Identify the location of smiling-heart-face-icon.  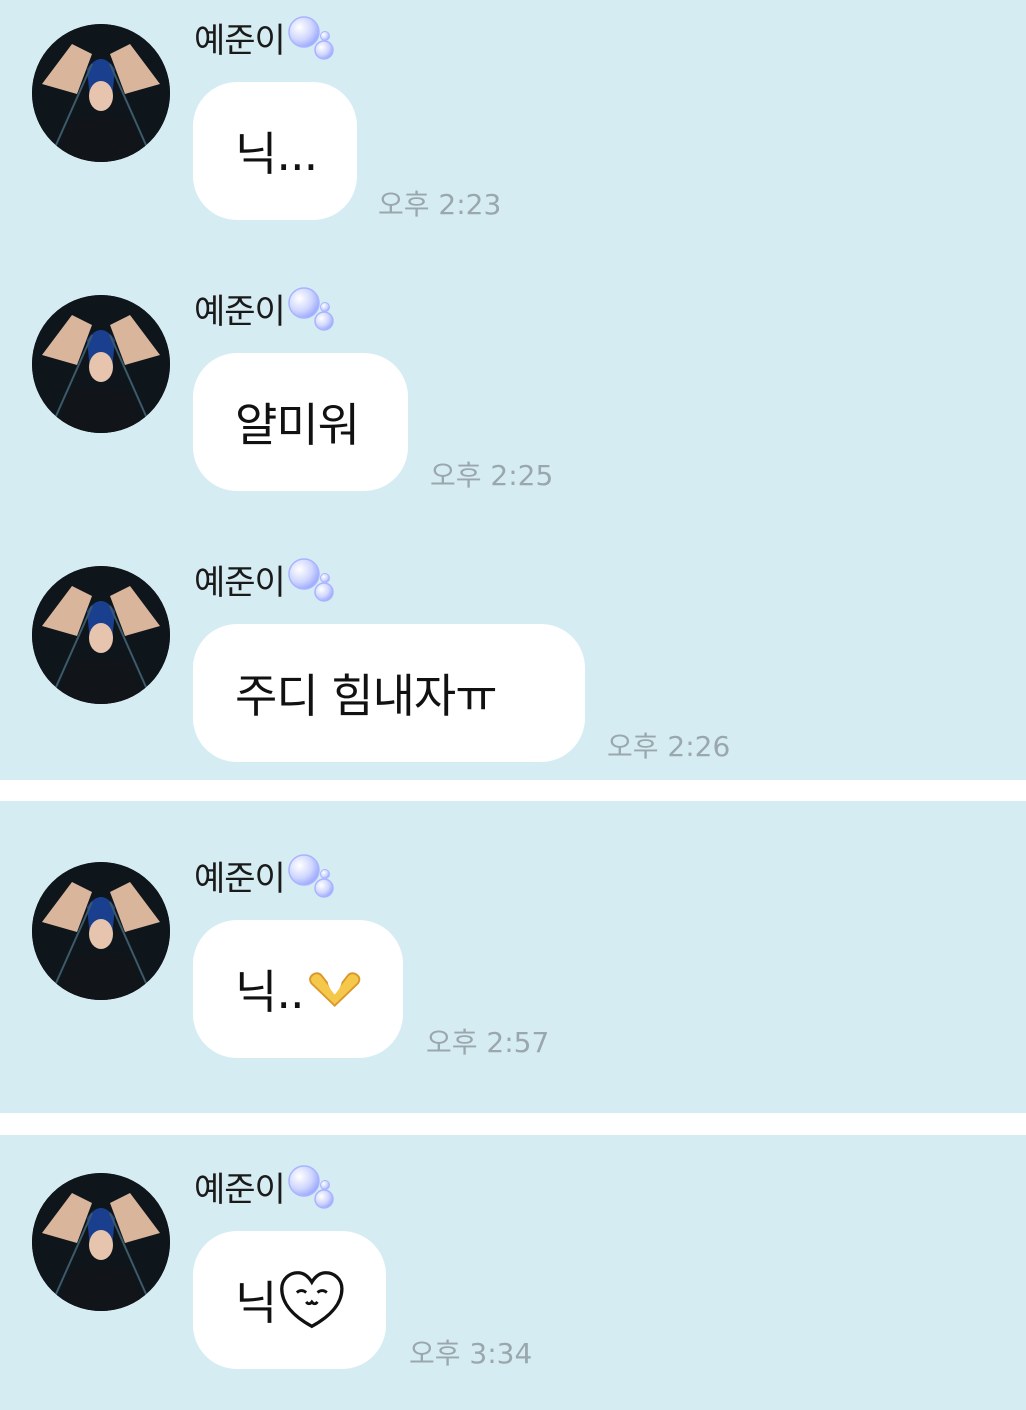
(312, 1300).